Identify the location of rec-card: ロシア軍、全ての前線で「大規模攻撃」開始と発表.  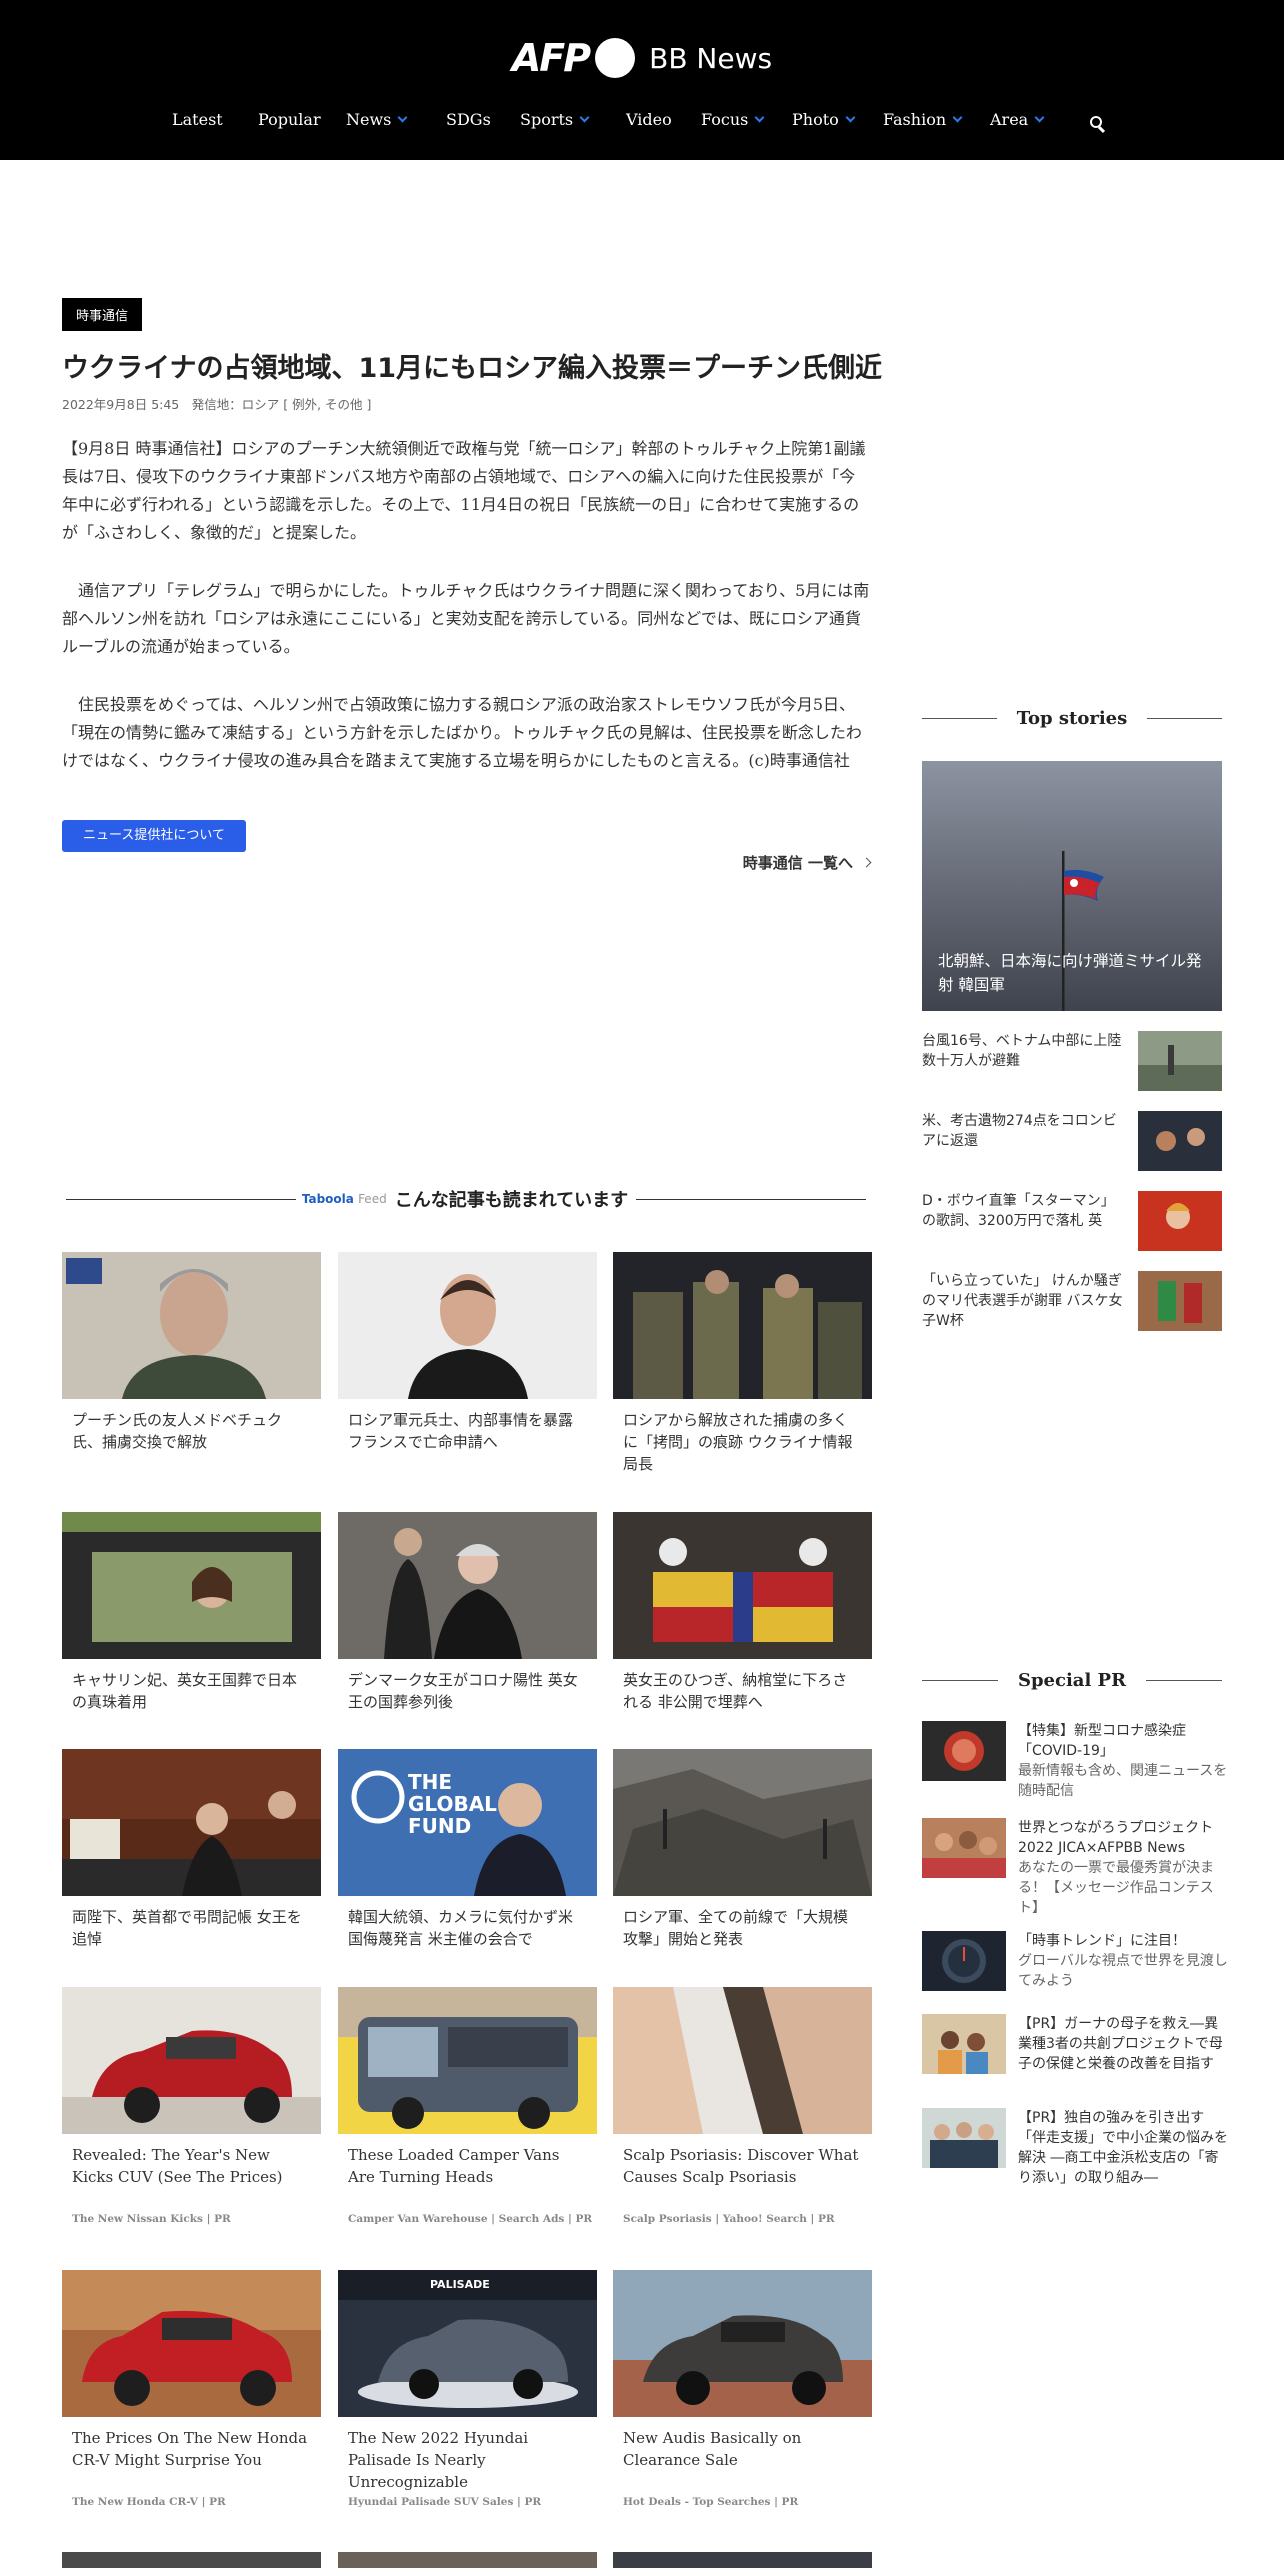
(742, 1849).